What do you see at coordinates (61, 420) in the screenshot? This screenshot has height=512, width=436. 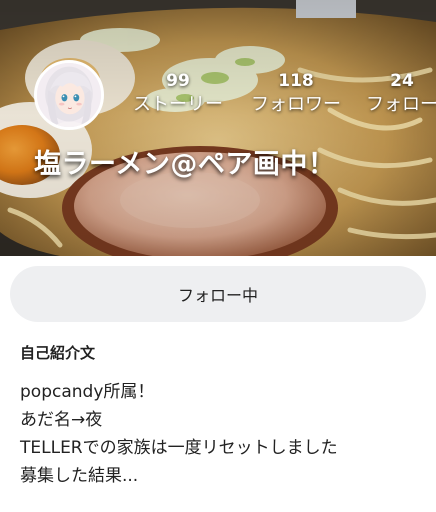 I see `bio-line: あだ名→夜` at bounding box center [61, 420].